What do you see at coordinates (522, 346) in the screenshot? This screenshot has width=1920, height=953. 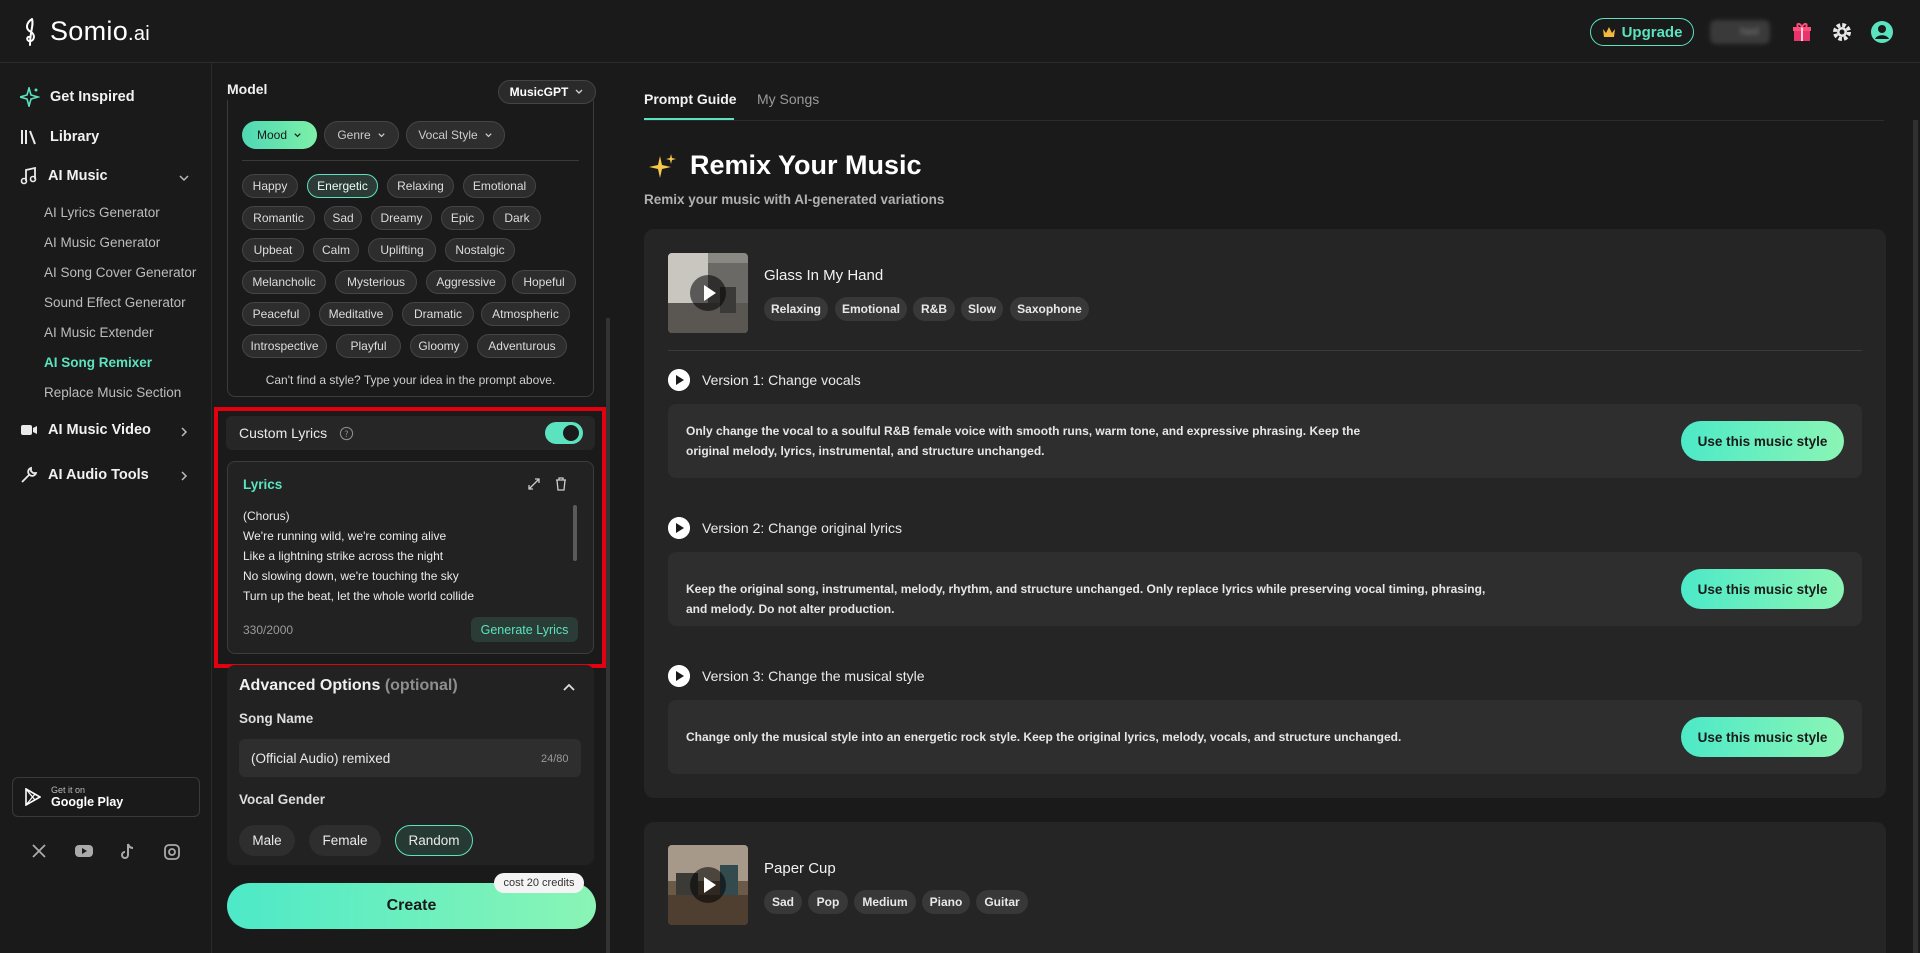 I see `tag-adventurous: Adventurous` at bounding box center [522, 346].